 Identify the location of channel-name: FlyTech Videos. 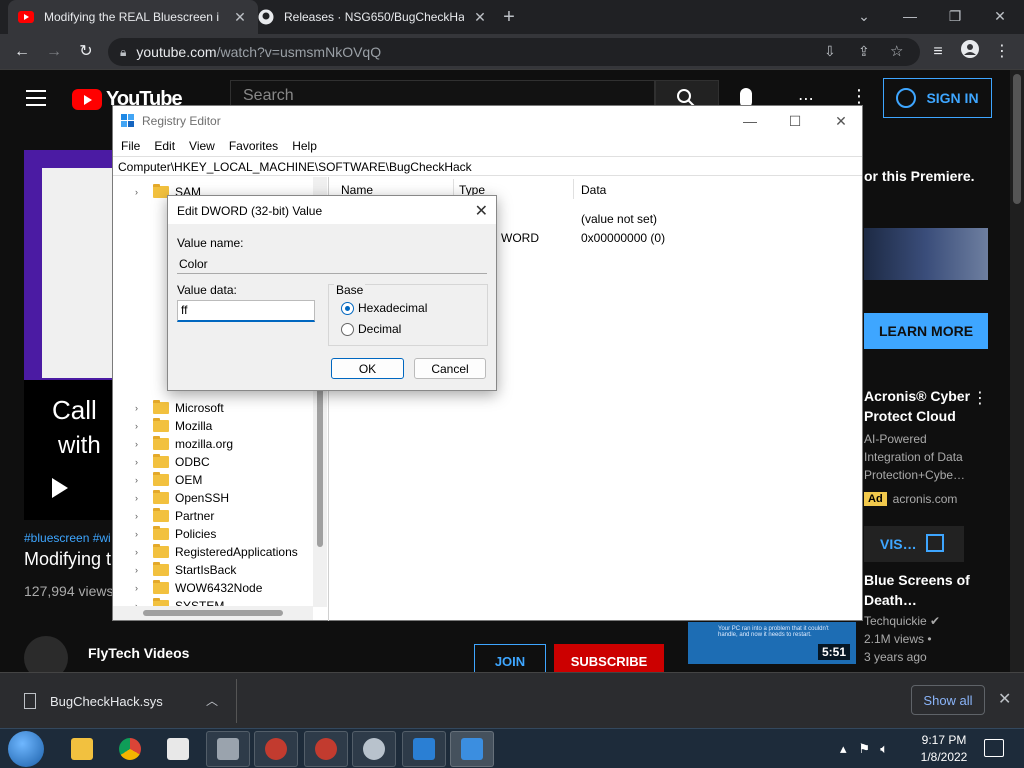
(138, 653).